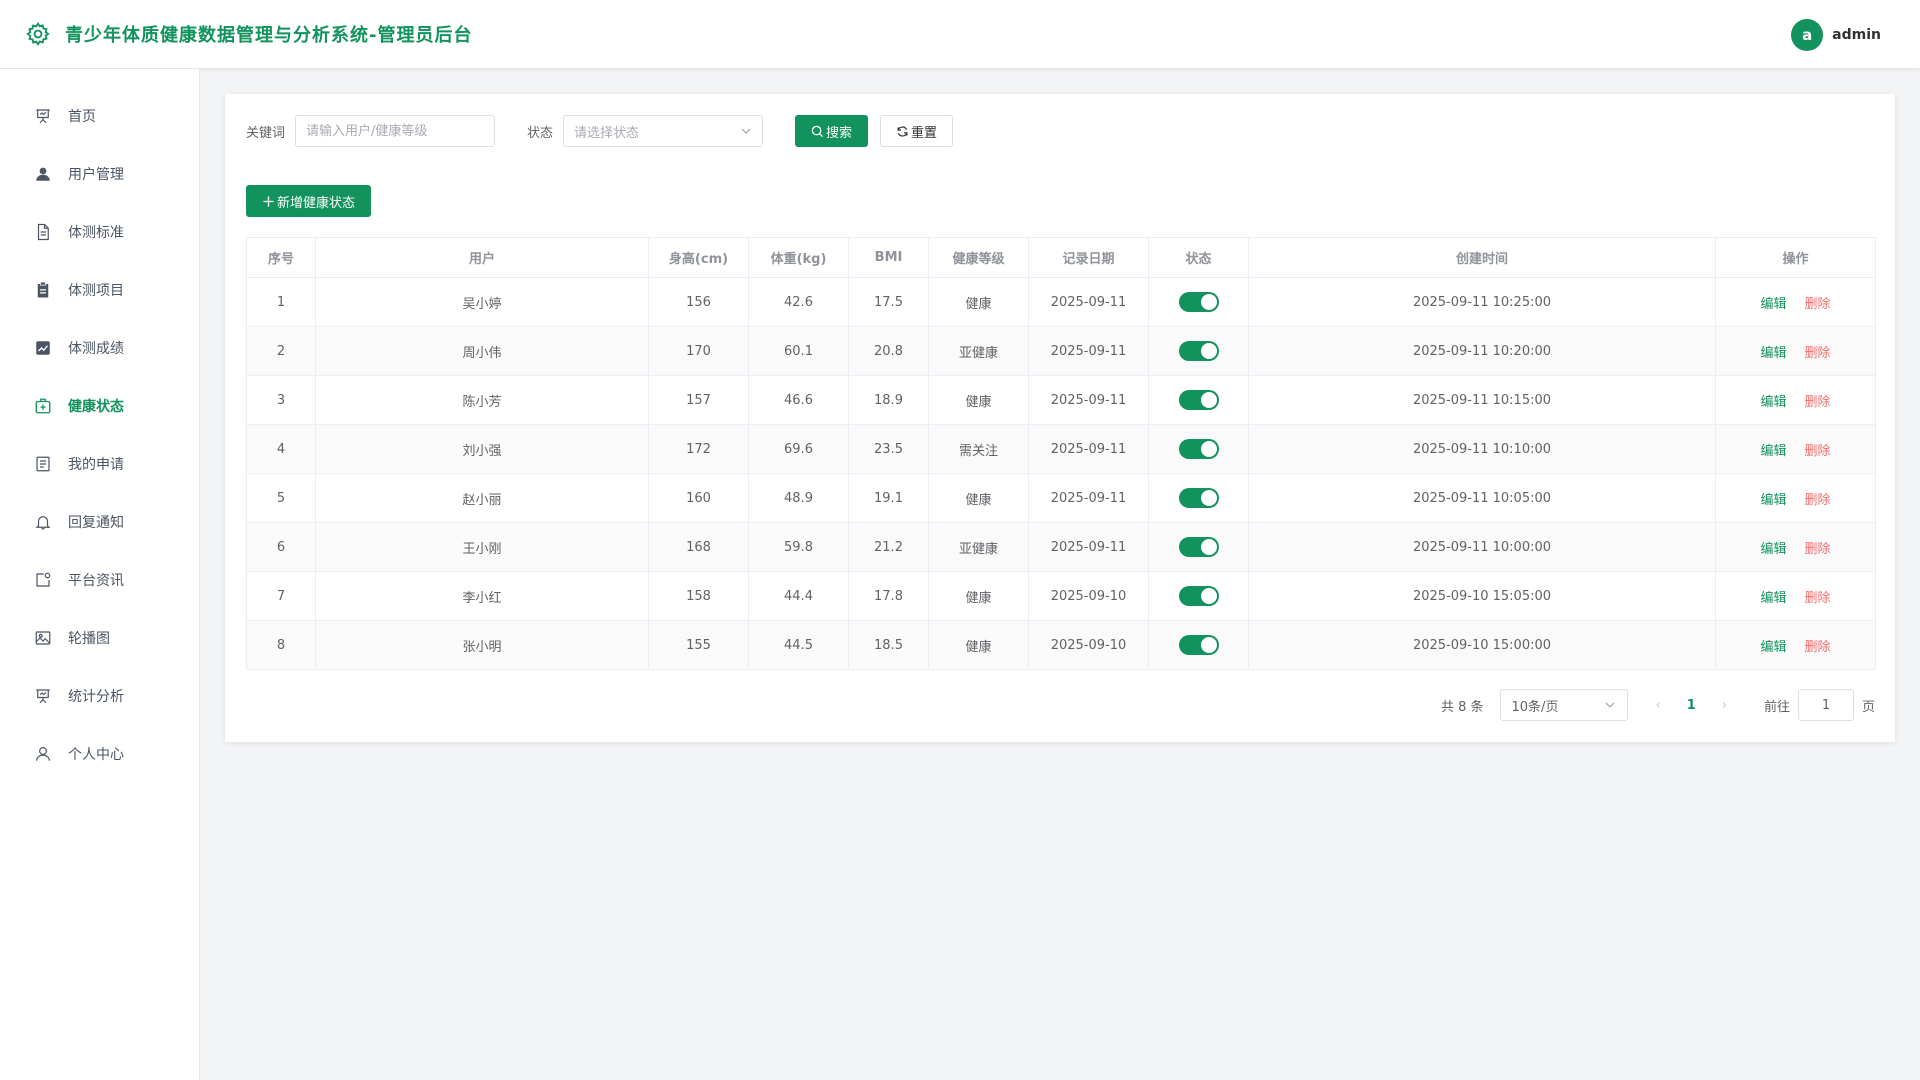 The height and width of the screenshot is (1080, 1920). Describe the element at coordinates (1691, 705) in the screenshot. I see `page-number-current: 1` at that location.